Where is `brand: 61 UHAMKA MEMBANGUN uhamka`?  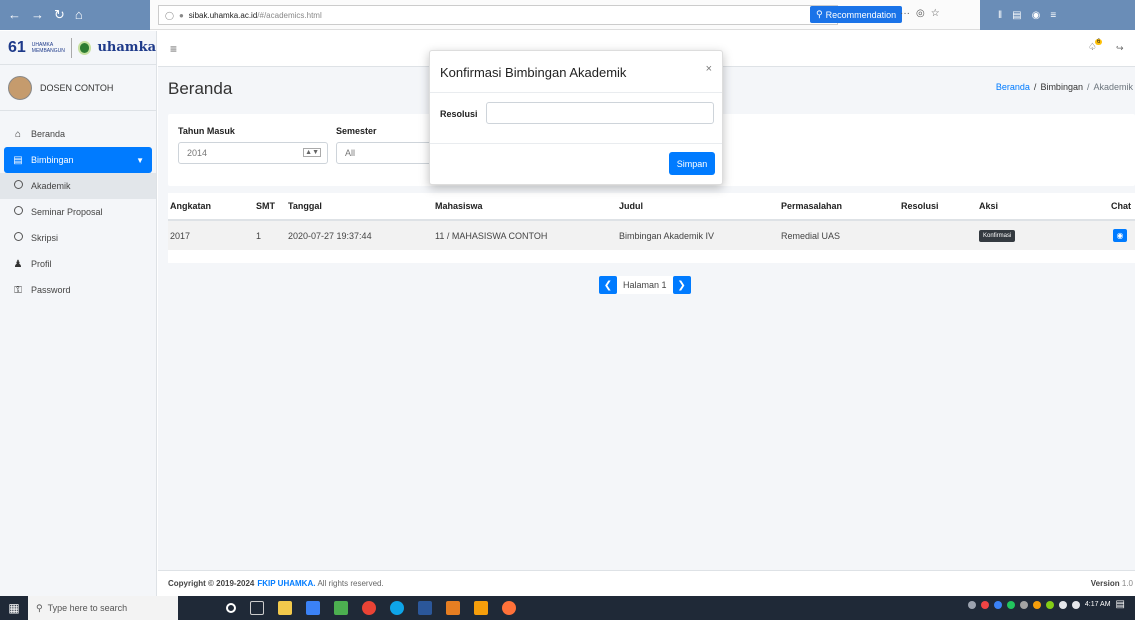
brand: 61 UHAMKA MEMBANGUN uhamka is located at coordinates (78, 48).